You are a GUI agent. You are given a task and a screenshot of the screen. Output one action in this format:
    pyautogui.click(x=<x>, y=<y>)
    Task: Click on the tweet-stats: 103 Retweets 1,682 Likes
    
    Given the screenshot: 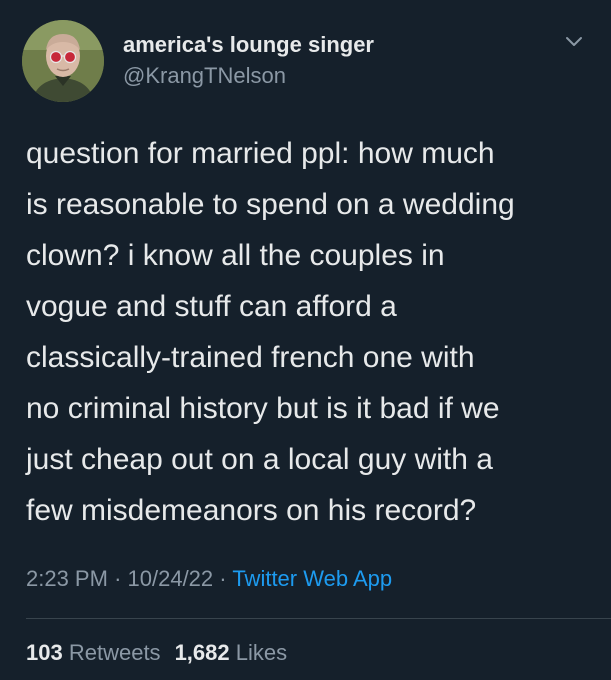 What is the action you would take?
    pyautogui.click(x=156, y=653)
    